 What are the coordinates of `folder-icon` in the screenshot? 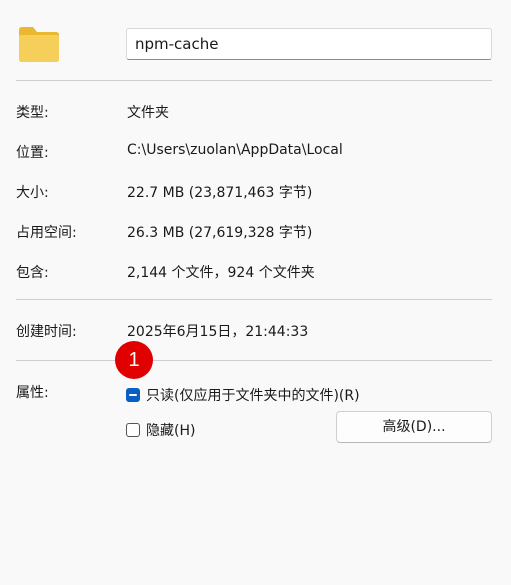 It's located at (39, 44).